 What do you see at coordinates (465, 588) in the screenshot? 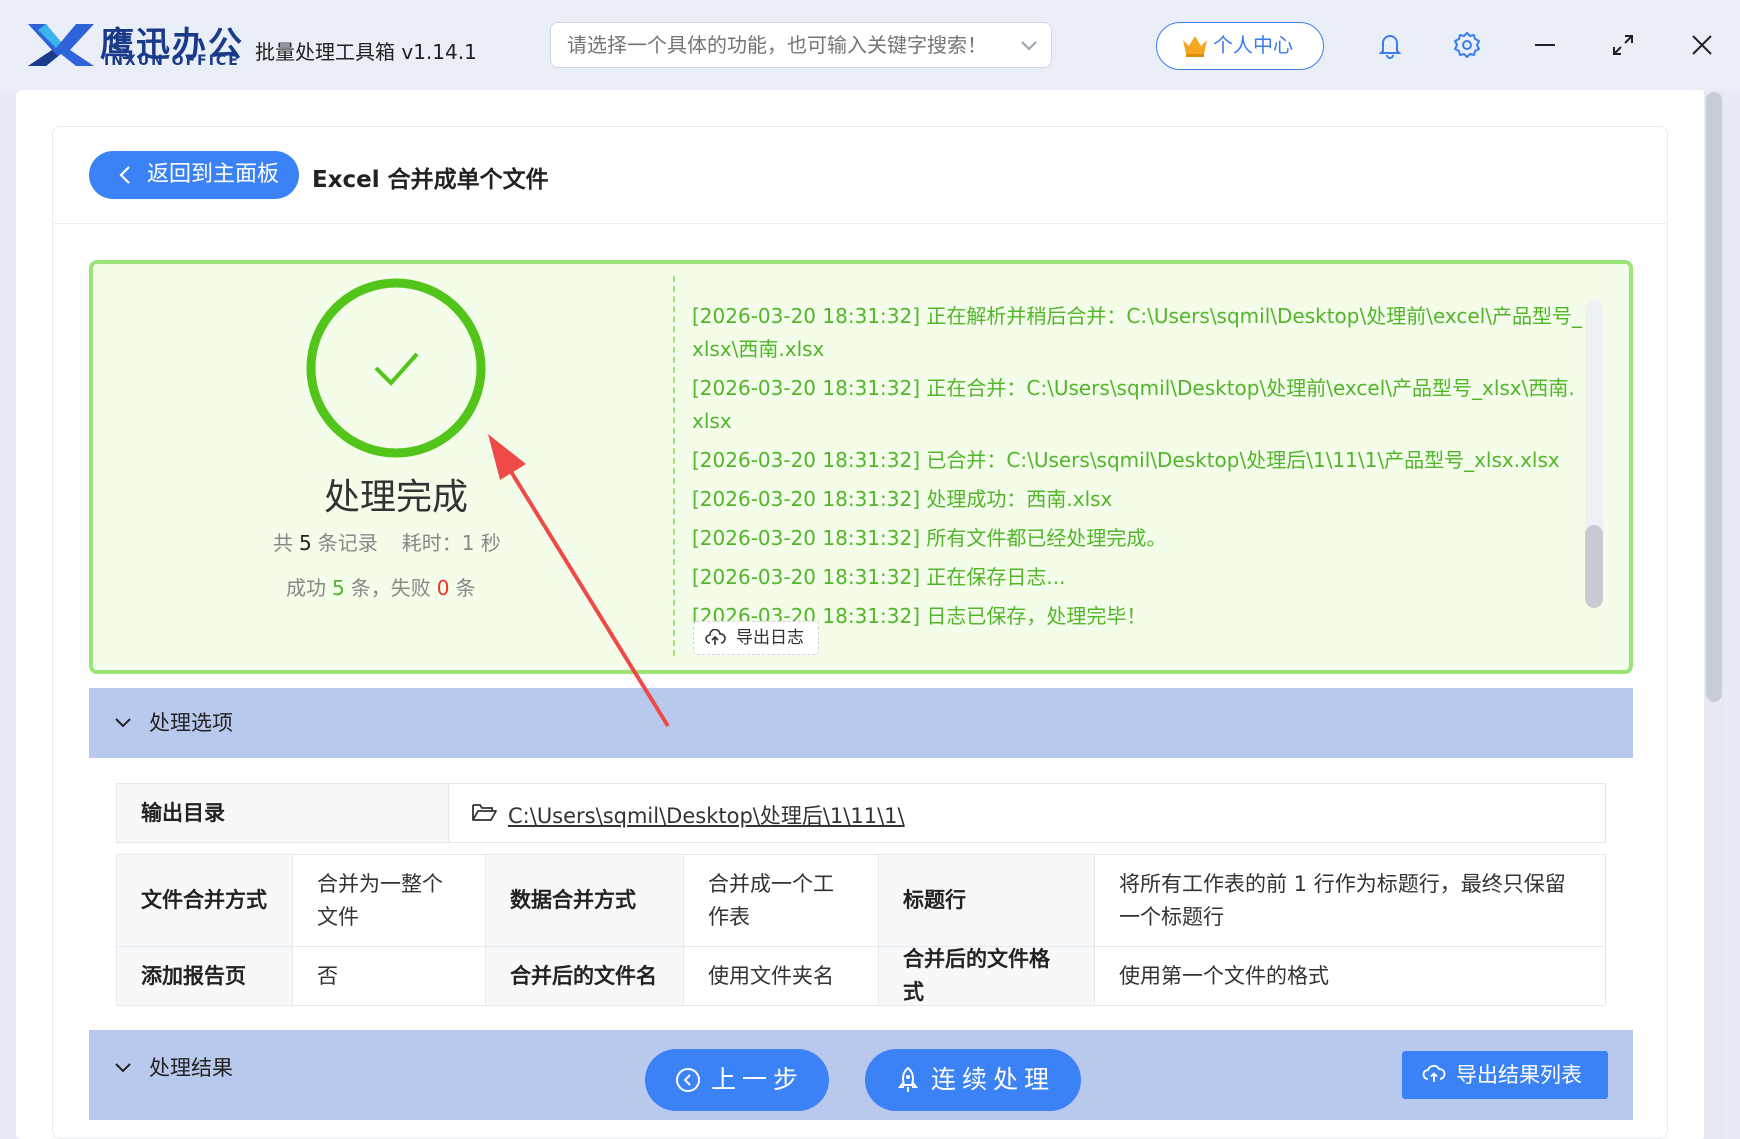
I see `fail-suffix: 条` at bounding box center [465, 588].